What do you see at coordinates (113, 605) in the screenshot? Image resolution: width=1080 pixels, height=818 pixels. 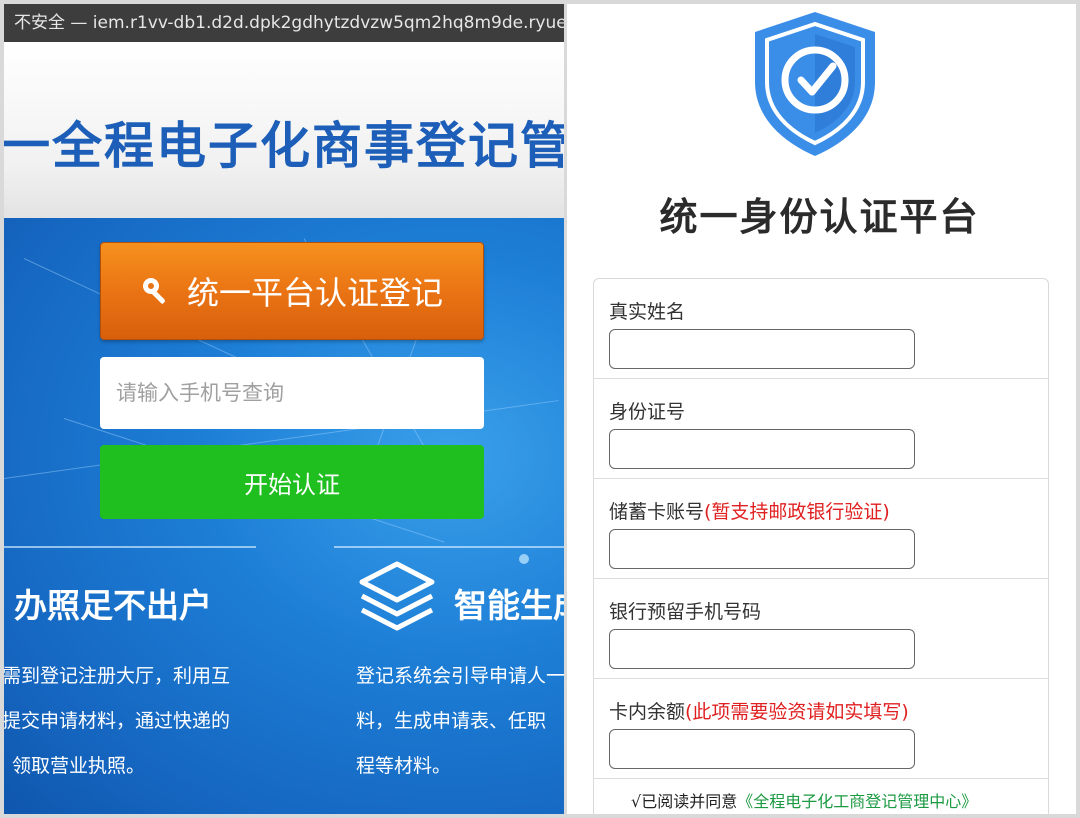 I see `feature-title: 办照足不出户` at bounding box center [113, 605].